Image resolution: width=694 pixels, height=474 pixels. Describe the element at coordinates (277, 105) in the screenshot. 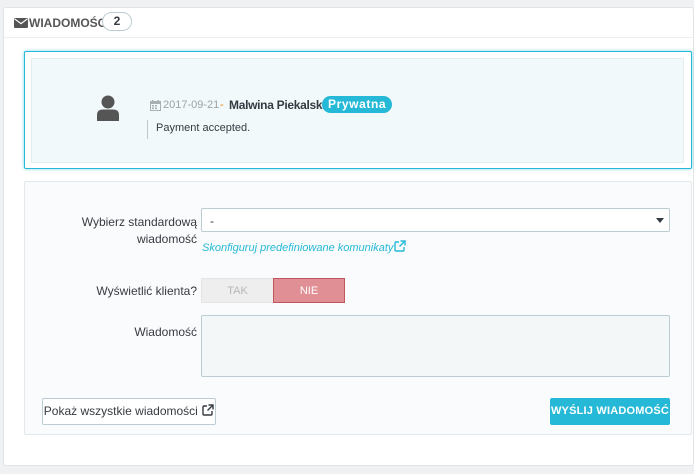

I see `message-author: Malwina Piekalski` at that location.